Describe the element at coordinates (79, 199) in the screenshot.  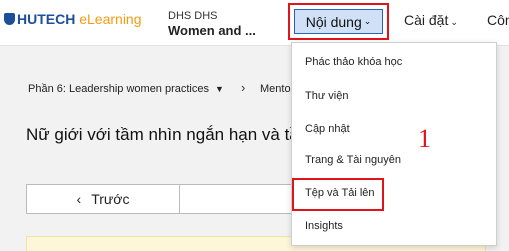
I see `chevron-left-icon: ‹` at that location.